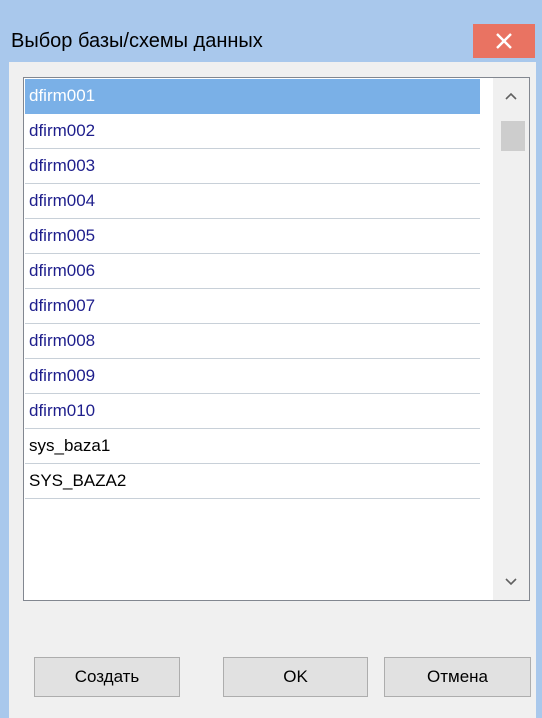 The image size is (542, 718). I want to click on title-bar: Выбор базы/схемы данных, so click(271, 31).